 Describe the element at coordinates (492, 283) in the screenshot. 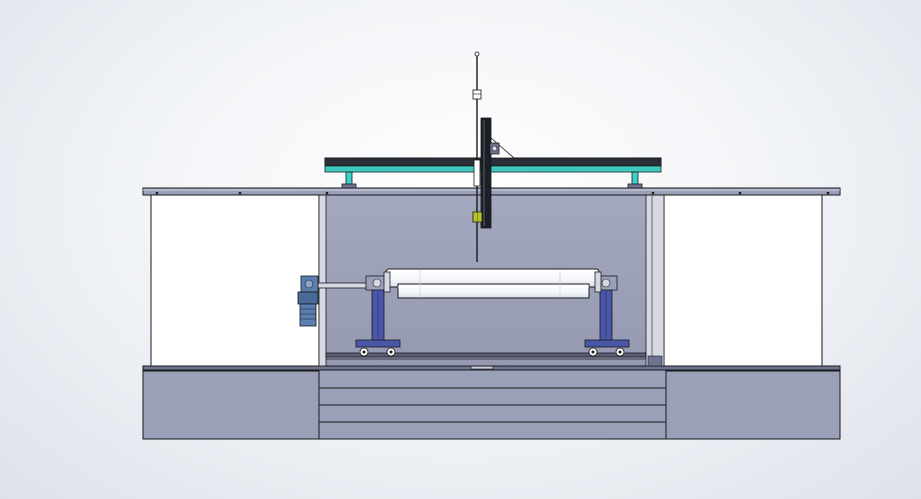

I see `pipe-workpiece` at that location.